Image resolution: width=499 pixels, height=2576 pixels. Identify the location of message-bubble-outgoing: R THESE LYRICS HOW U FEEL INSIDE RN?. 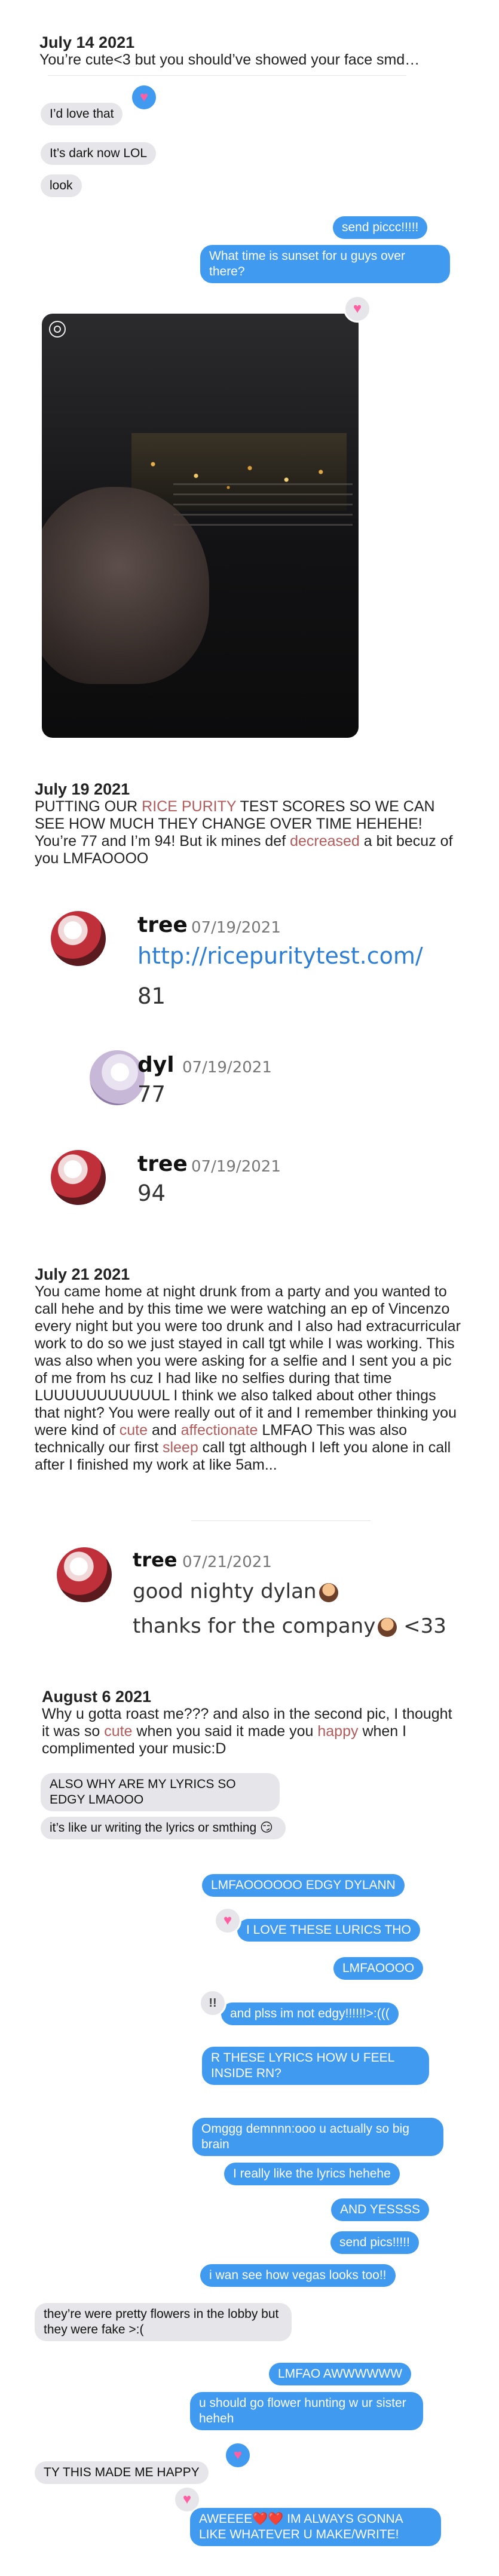
(315, 2066).